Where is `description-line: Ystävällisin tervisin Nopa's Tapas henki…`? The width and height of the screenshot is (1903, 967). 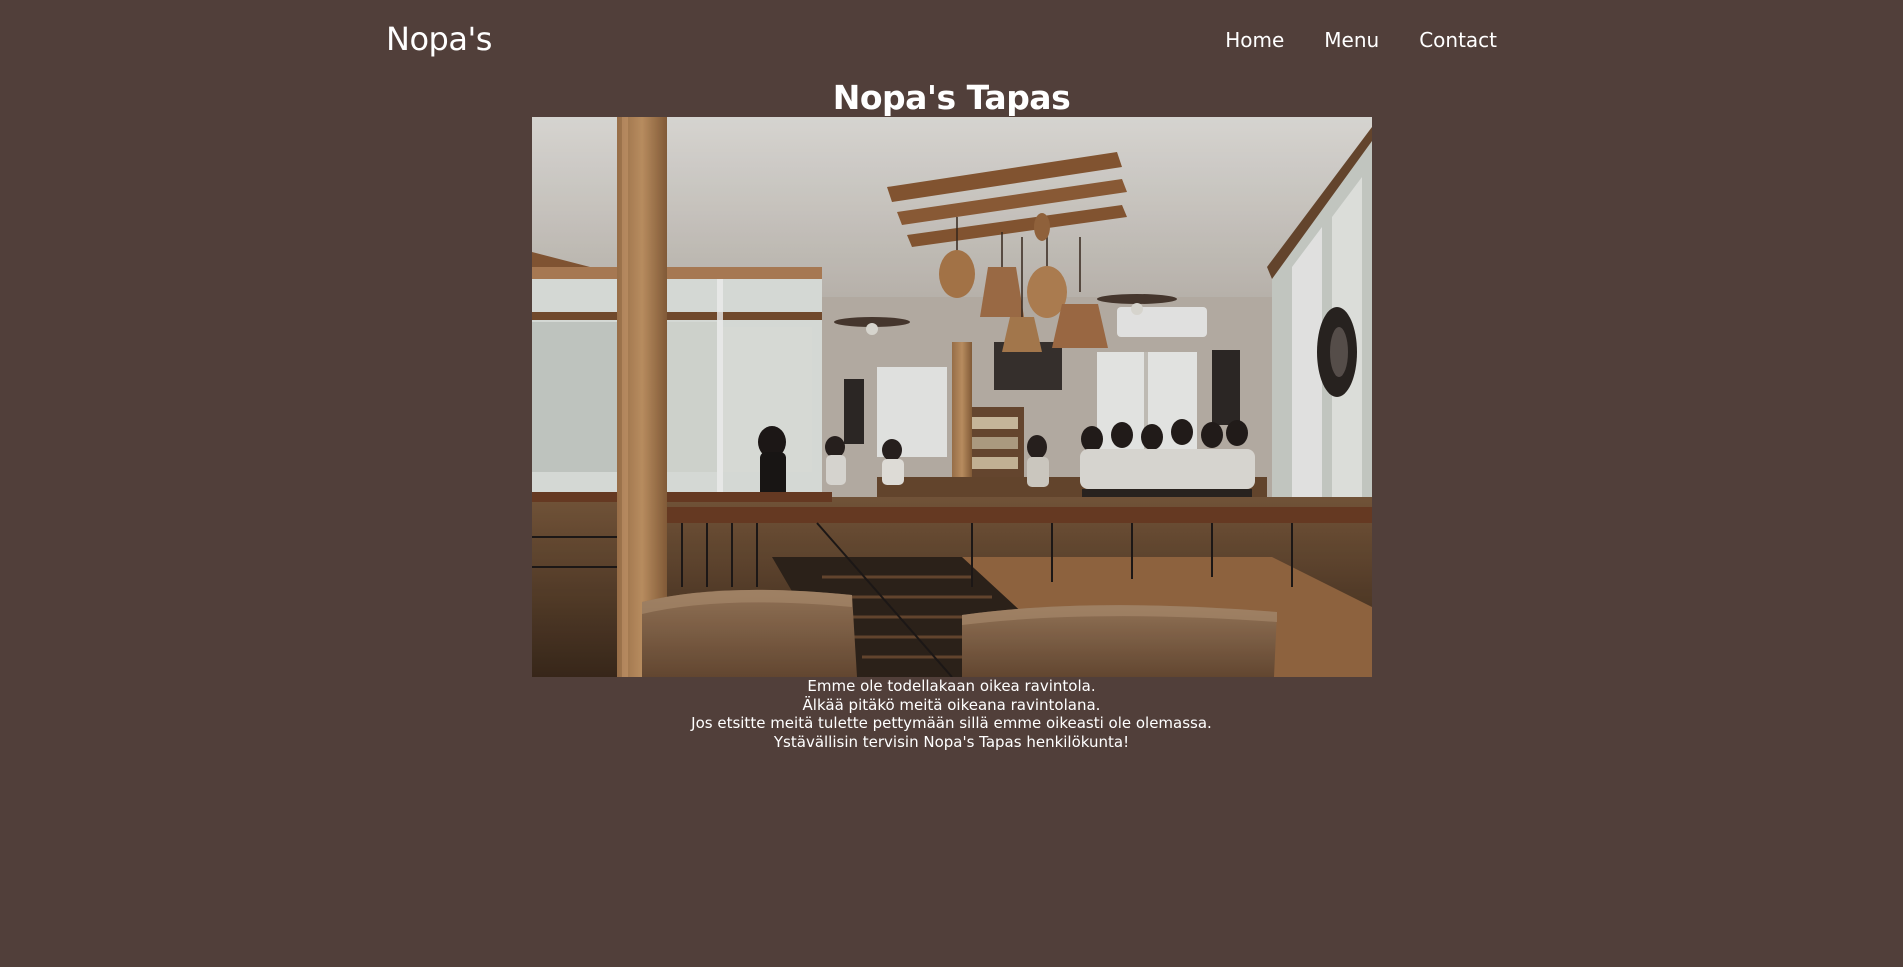 description-line: Ystävällisin tervisin Nopa's Tapas henki… is located at coordinates (951, 741).